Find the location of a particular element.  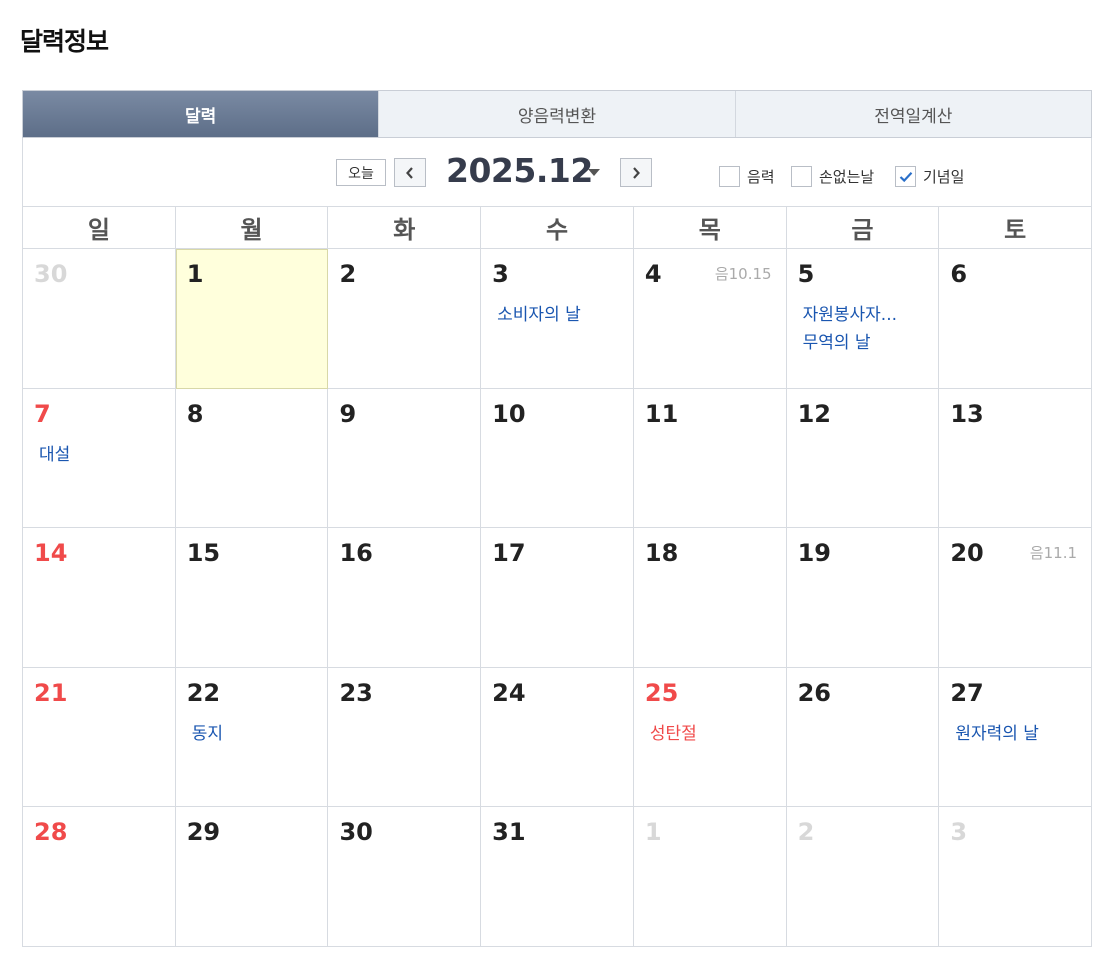

week-row: 28 29 30 31 1 2 3 is located at coordinates (558, 877).